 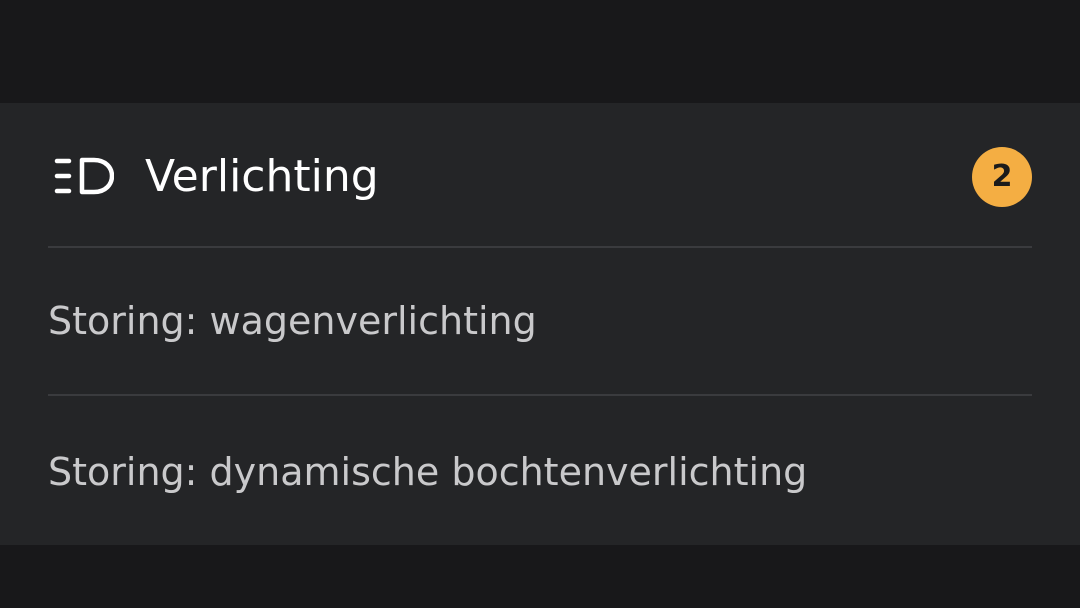 I want to click on headlight-icon, so click(x=84, y=176).